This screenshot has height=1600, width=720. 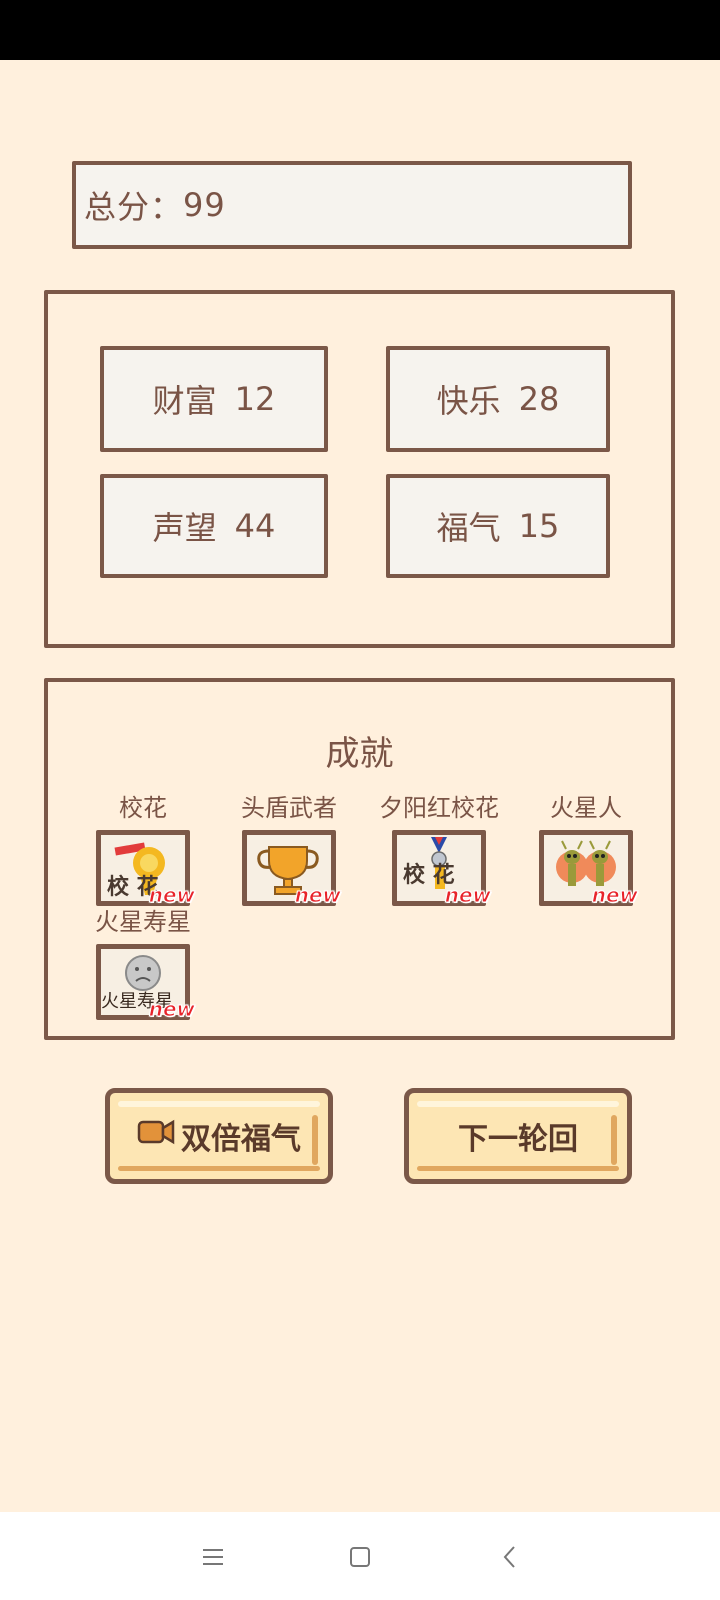 What do you see at coordinates (184, 401) in the screenshot?
I see `stat-name: 财富` at bounding box center [184, 401].